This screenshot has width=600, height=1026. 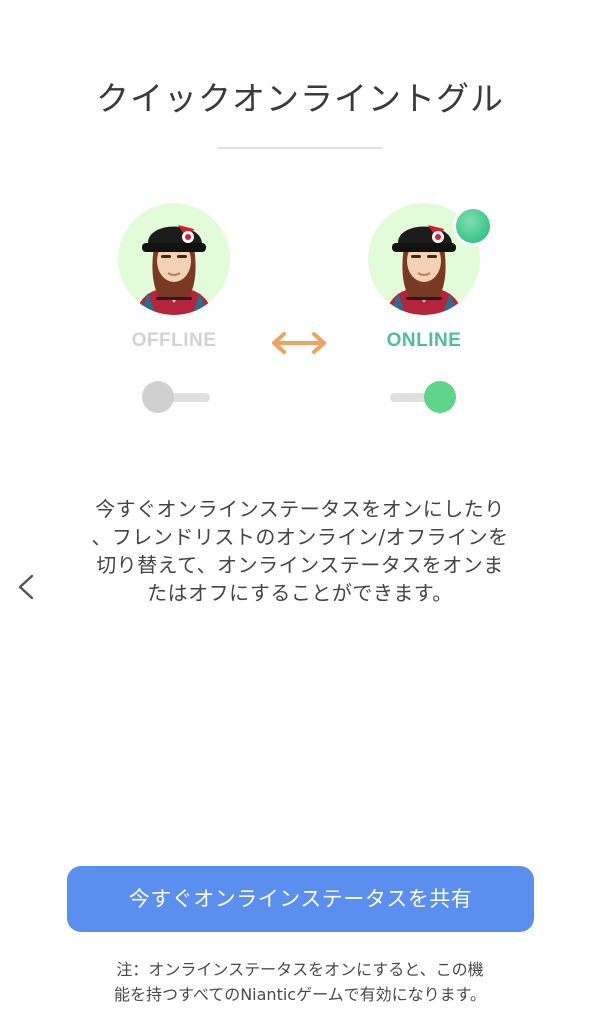 What do you see at coordinates (26, 587) in the screenshot?
I see `chevron-left-icon` at bounding box center [26, 587].